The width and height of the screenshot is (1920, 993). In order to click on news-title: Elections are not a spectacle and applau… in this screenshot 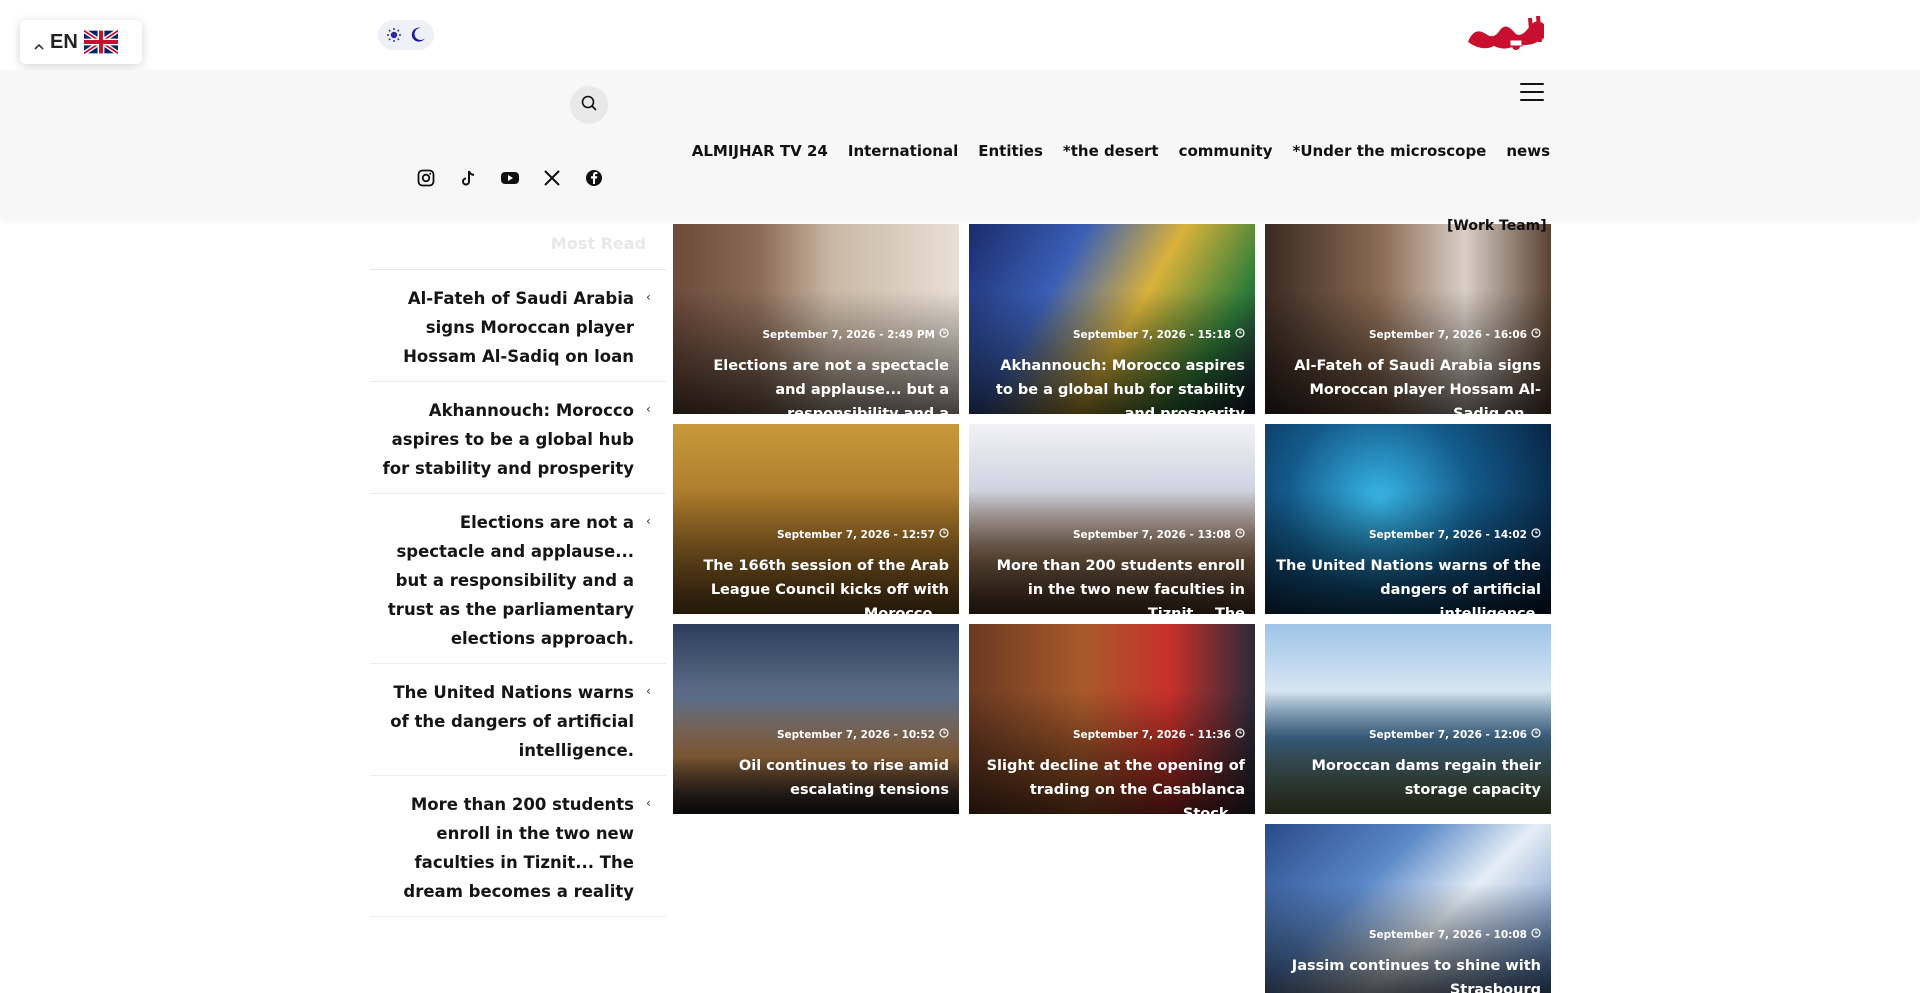, I will do `click(831, 386)`.